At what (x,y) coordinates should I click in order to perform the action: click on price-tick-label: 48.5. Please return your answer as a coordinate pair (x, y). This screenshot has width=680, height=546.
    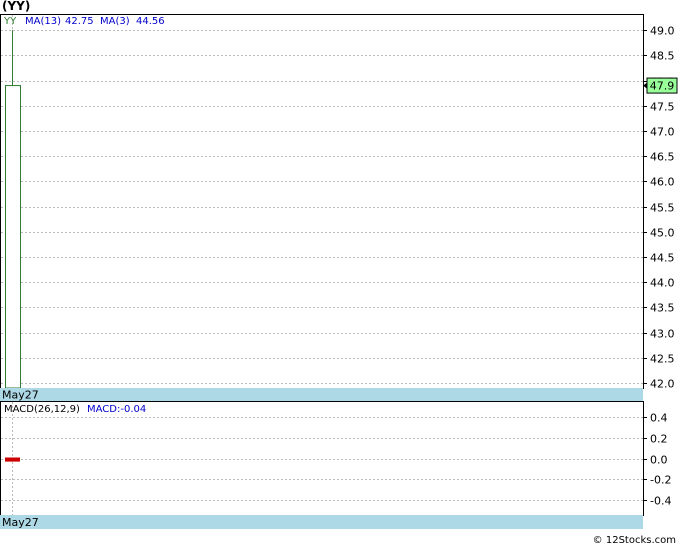
    Looking at the image, I should click on (662, 56).